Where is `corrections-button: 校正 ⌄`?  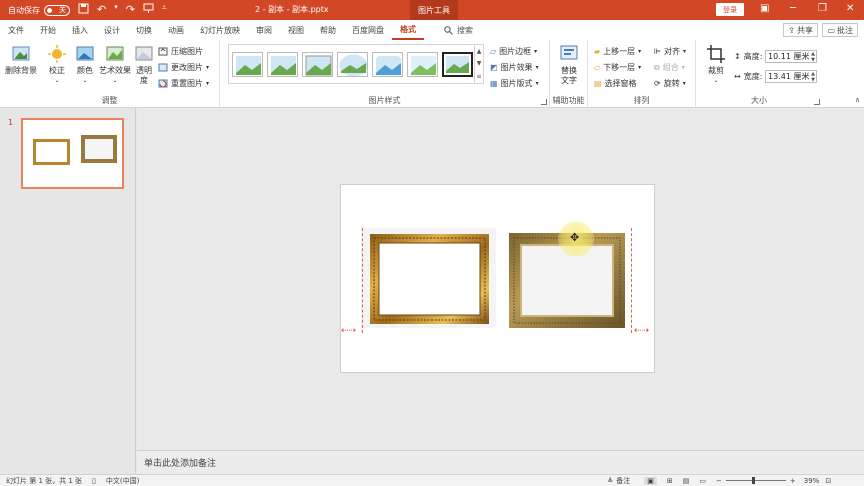 corrections-button: 校正 ⌄ is located at coordinates (57, 65).